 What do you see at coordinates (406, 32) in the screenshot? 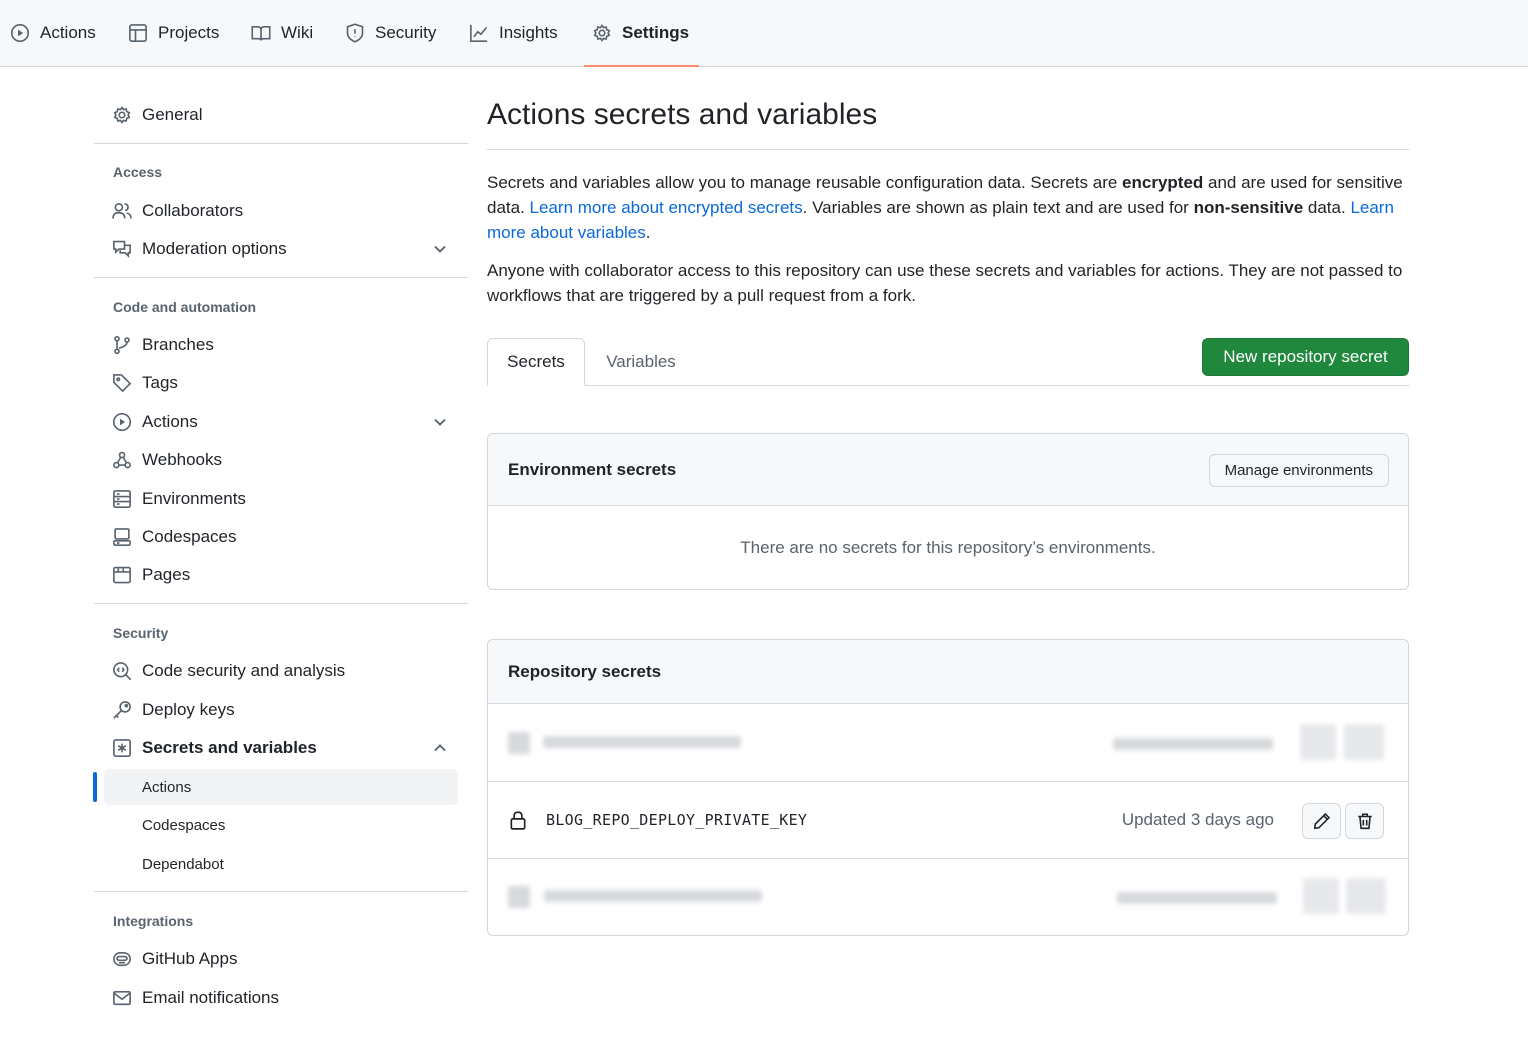
I see `tab-label: Security` at bounding box center [406, 32].